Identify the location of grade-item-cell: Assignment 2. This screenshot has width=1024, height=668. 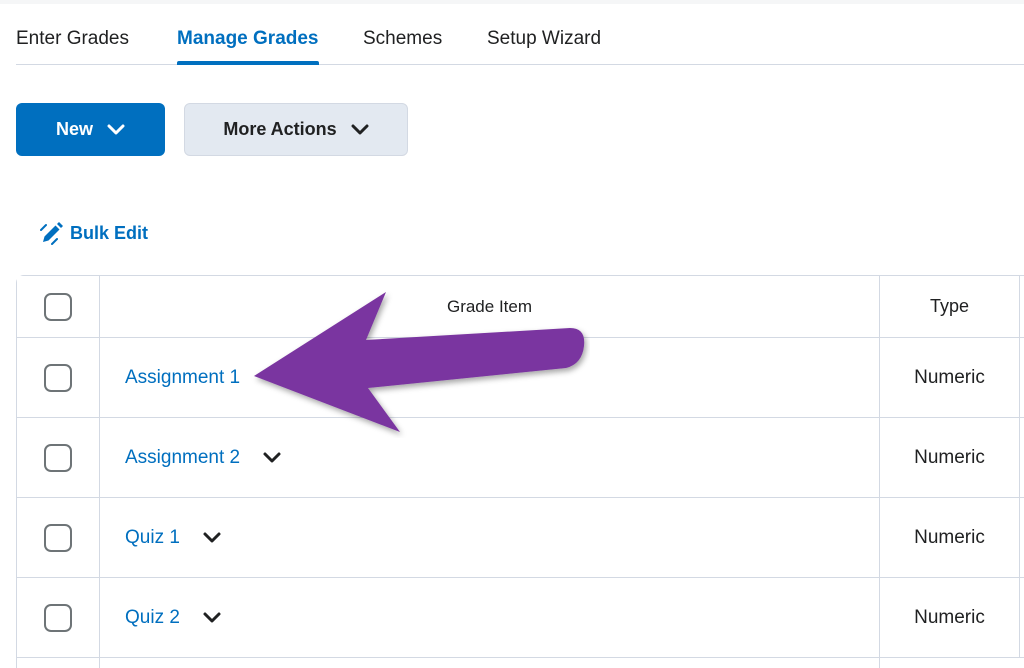
(490, 457).